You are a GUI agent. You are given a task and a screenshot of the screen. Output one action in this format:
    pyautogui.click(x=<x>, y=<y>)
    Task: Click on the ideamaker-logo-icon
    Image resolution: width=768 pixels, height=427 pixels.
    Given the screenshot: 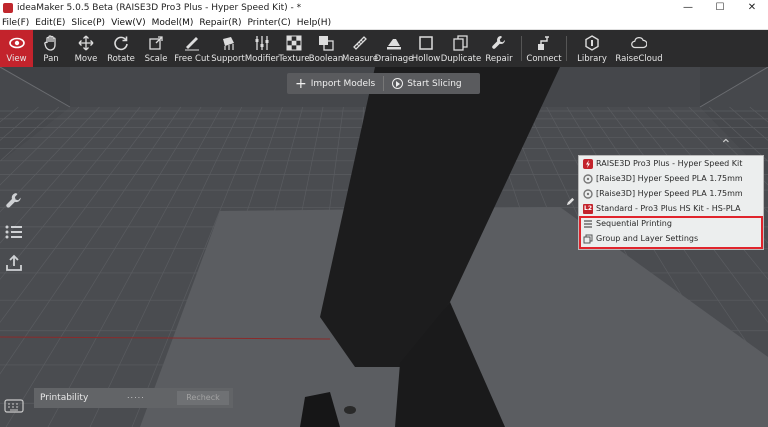 What is the action you would take?
    pyautogui.click(x=8, y=8)
    